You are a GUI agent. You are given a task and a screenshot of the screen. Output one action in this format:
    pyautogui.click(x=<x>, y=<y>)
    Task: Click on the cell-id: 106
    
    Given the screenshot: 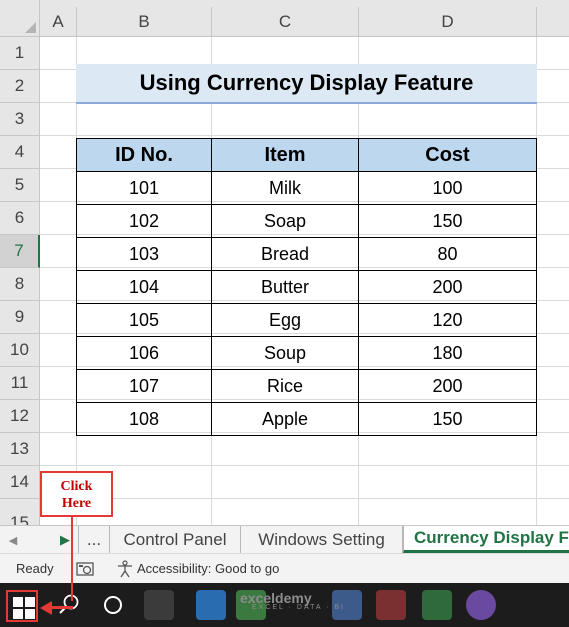 What is the action you would take?
    pyautogui.click(x=144, y=353)
    